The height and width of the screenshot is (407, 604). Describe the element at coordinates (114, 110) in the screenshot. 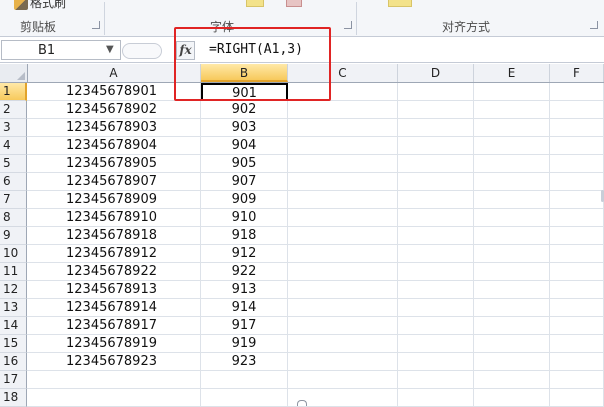

I see `cell-a: 12345678902` at that location.